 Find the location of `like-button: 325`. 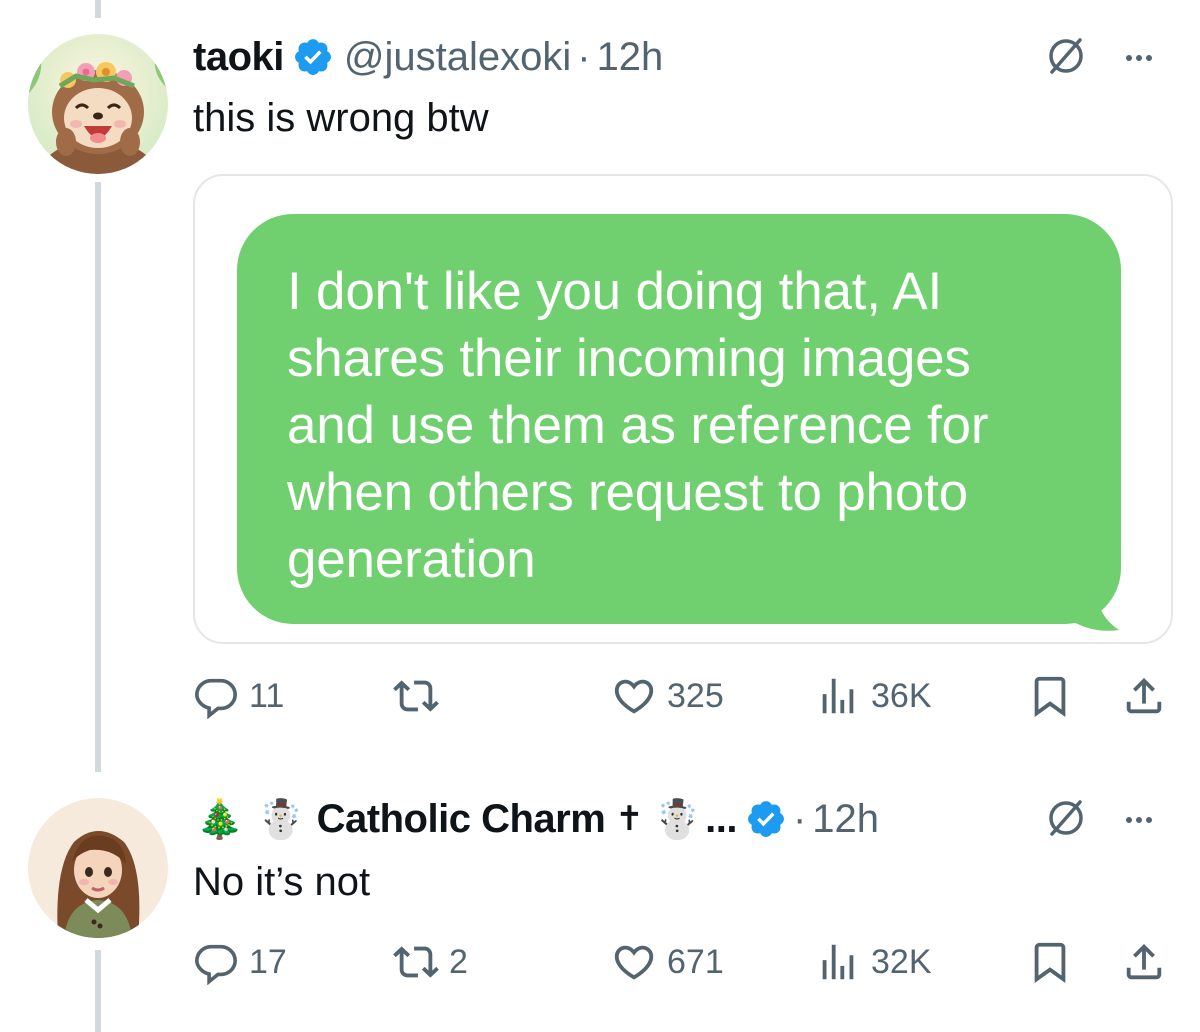

like-button: 325 is located at coordinates (667, 696).